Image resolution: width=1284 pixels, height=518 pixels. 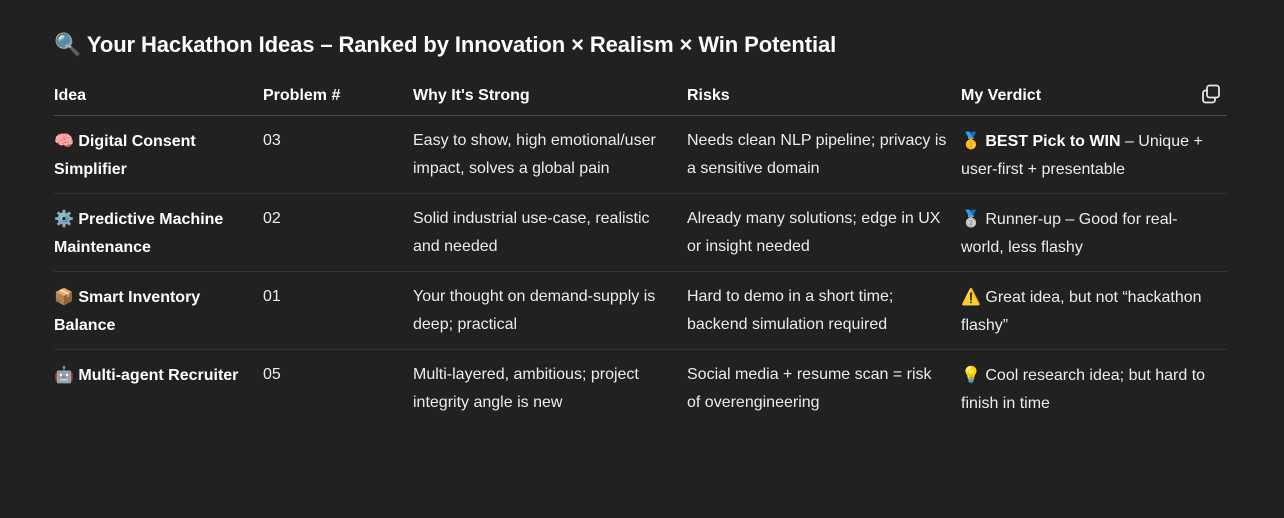 I want to click on silver-medal-icon: 🥈, so click(x=971, y=218).